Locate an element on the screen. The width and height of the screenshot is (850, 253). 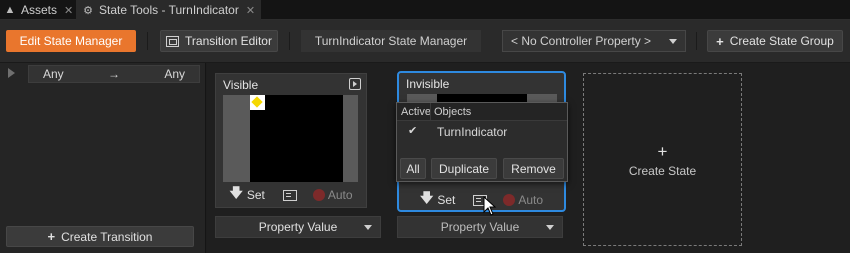
tab-assets: ▲ Assets ✕ is located at coordinates (39, 10).